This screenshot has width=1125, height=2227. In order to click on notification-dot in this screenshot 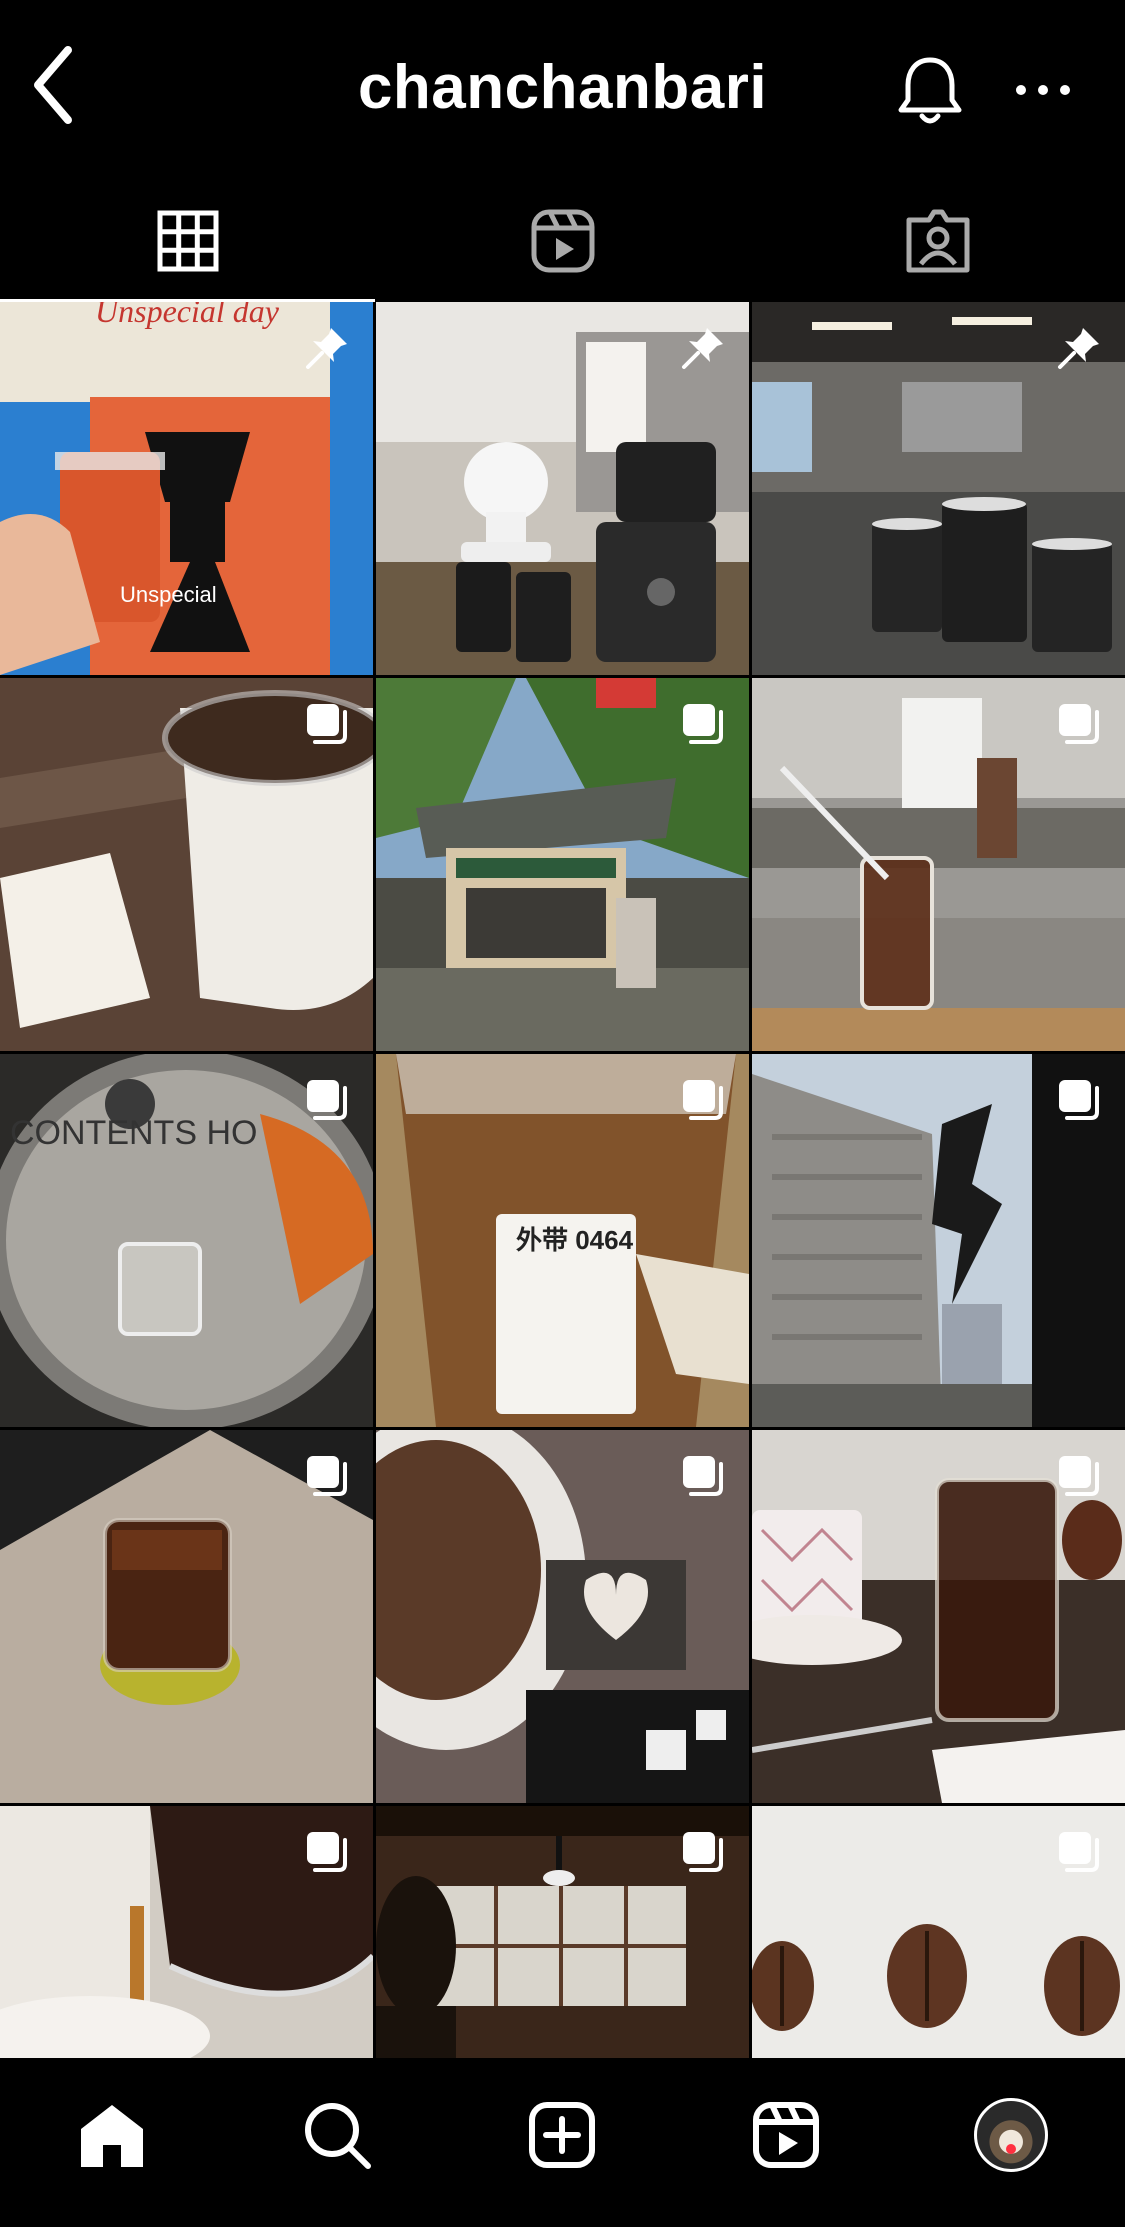, I will do `click(1011, 2149)`.